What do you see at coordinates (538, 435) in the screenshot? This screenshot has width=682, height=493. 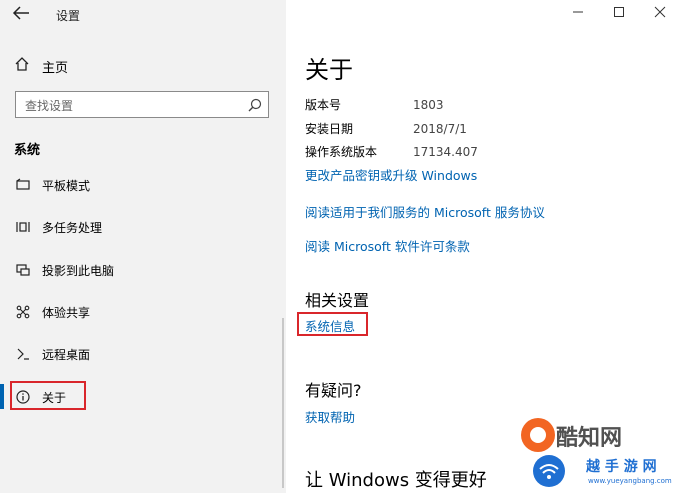 I see `watermark-logo-icon` at bounding box center [538, 435].